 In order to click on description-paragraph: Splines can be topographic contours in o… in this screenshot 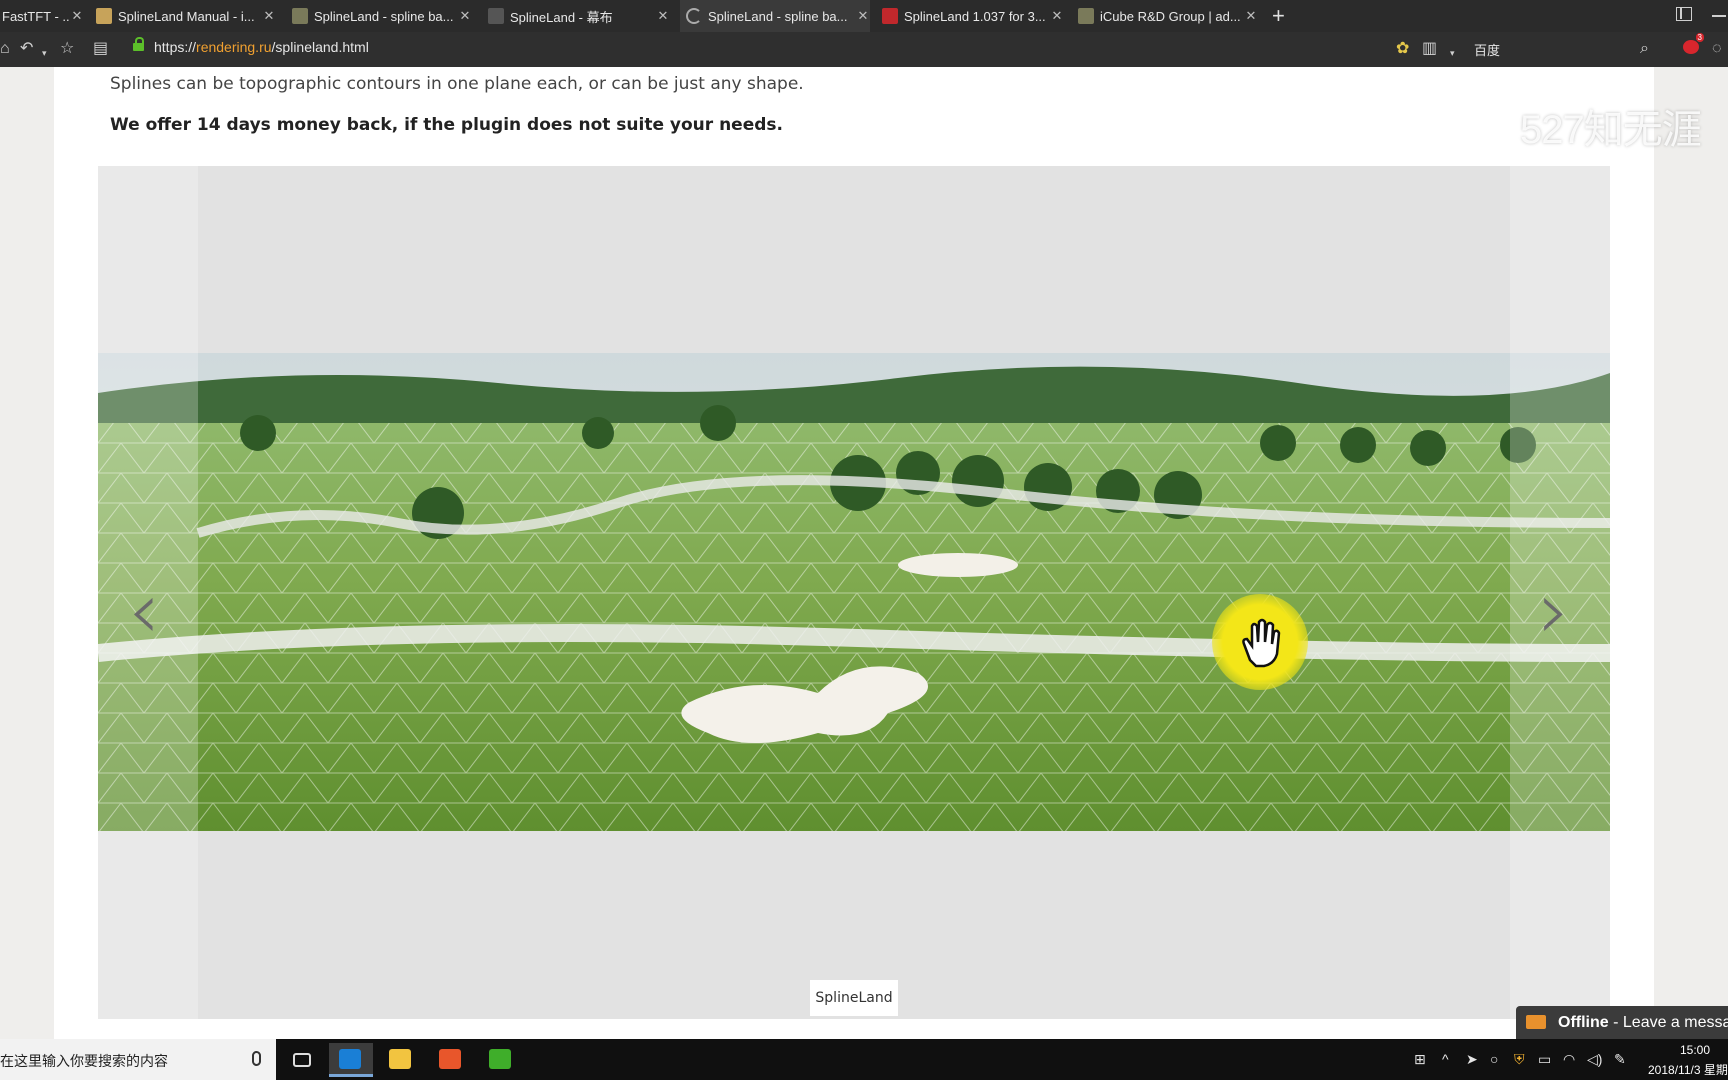, I will do `click(457, 84)`.